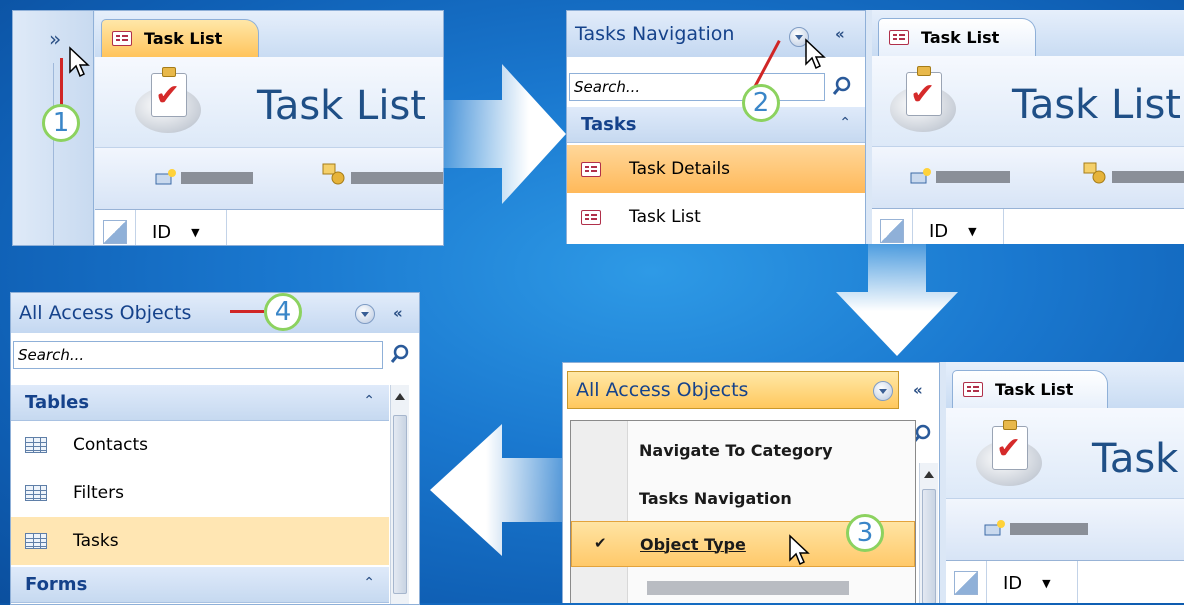  Describe the element at coordinates (57, 402) in the screenshot. I see `group-label: Tables` at that location.